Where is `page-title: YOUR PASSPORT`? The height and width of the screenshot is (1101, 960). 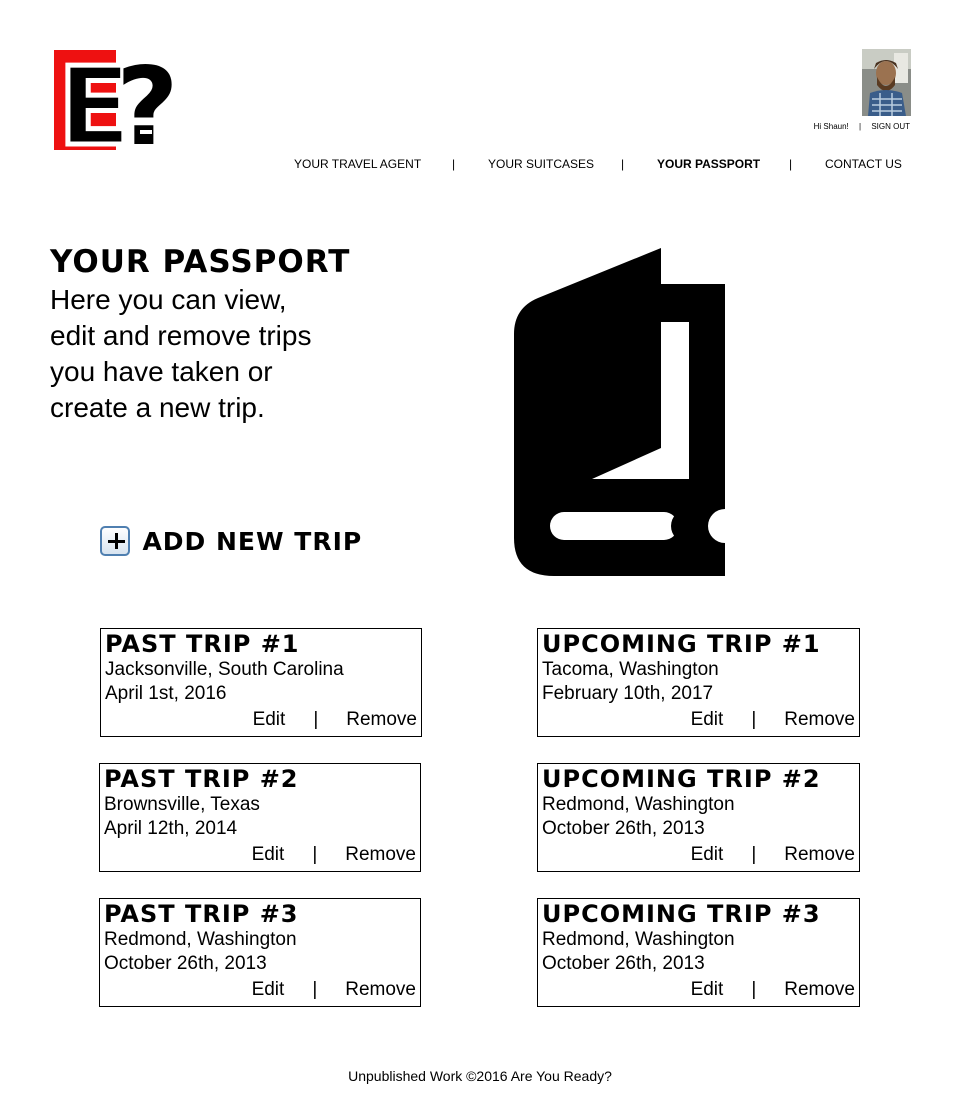
page-title: YOUR PASSPORT is located at coordinates (200, 262).